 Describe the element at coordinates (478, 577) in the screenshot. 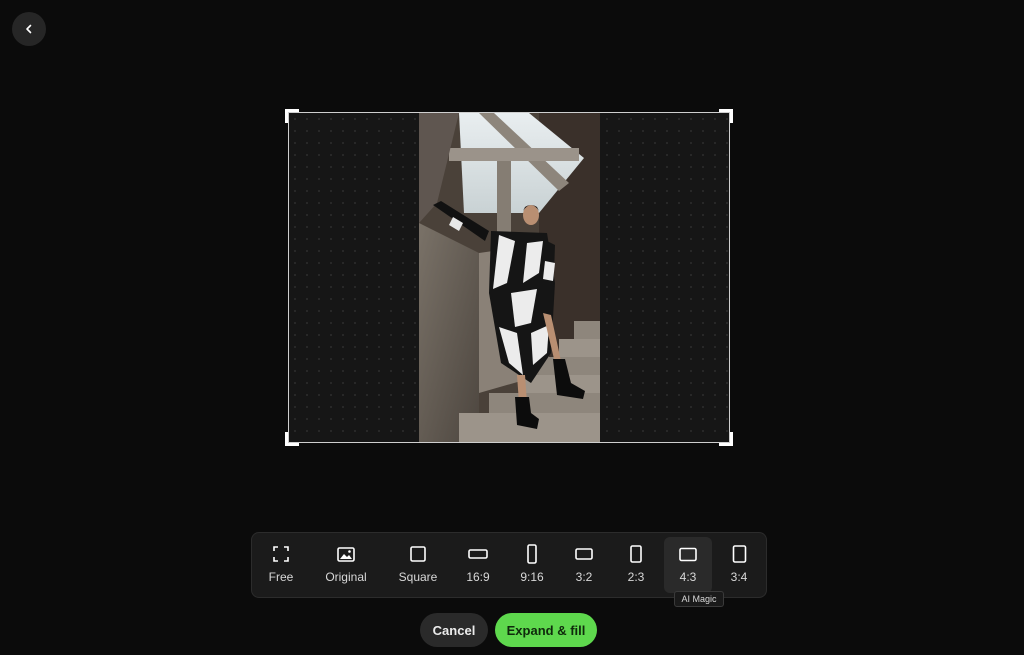

I see `ratio-label: 16:9` at that location.